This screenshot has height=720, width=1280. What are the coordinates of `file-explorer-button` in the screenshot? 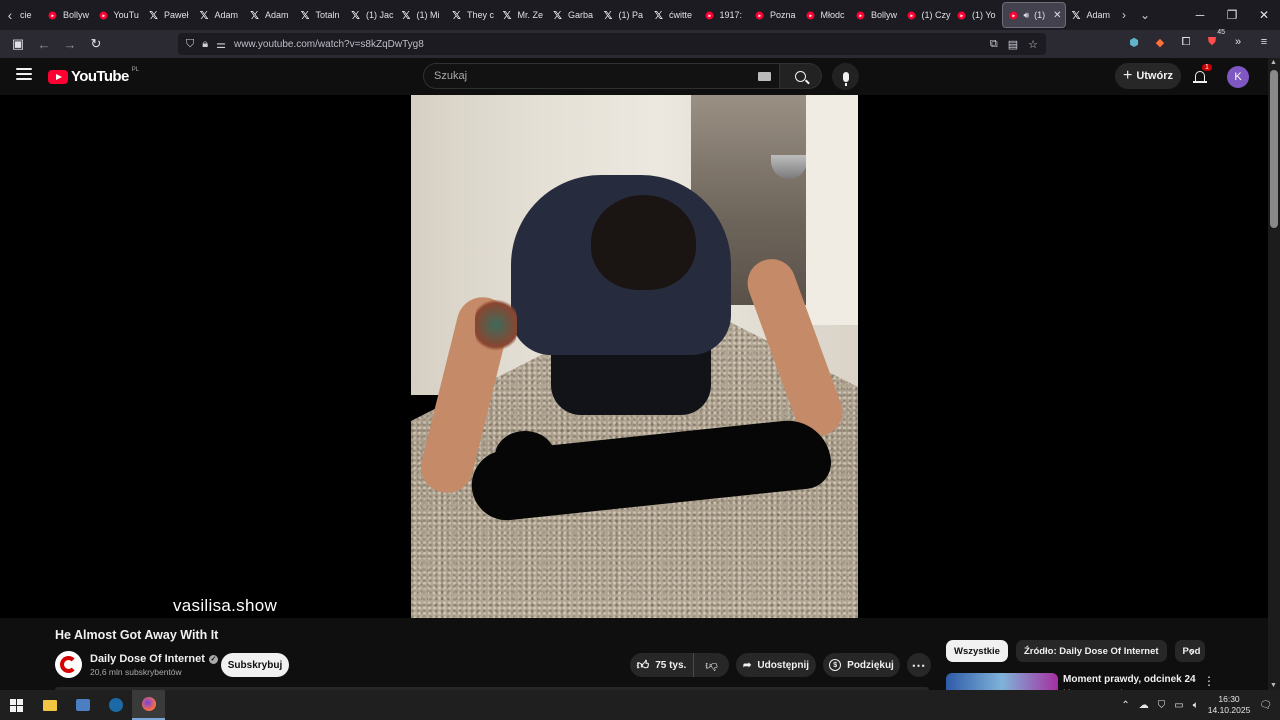 It's located at (49, 705).